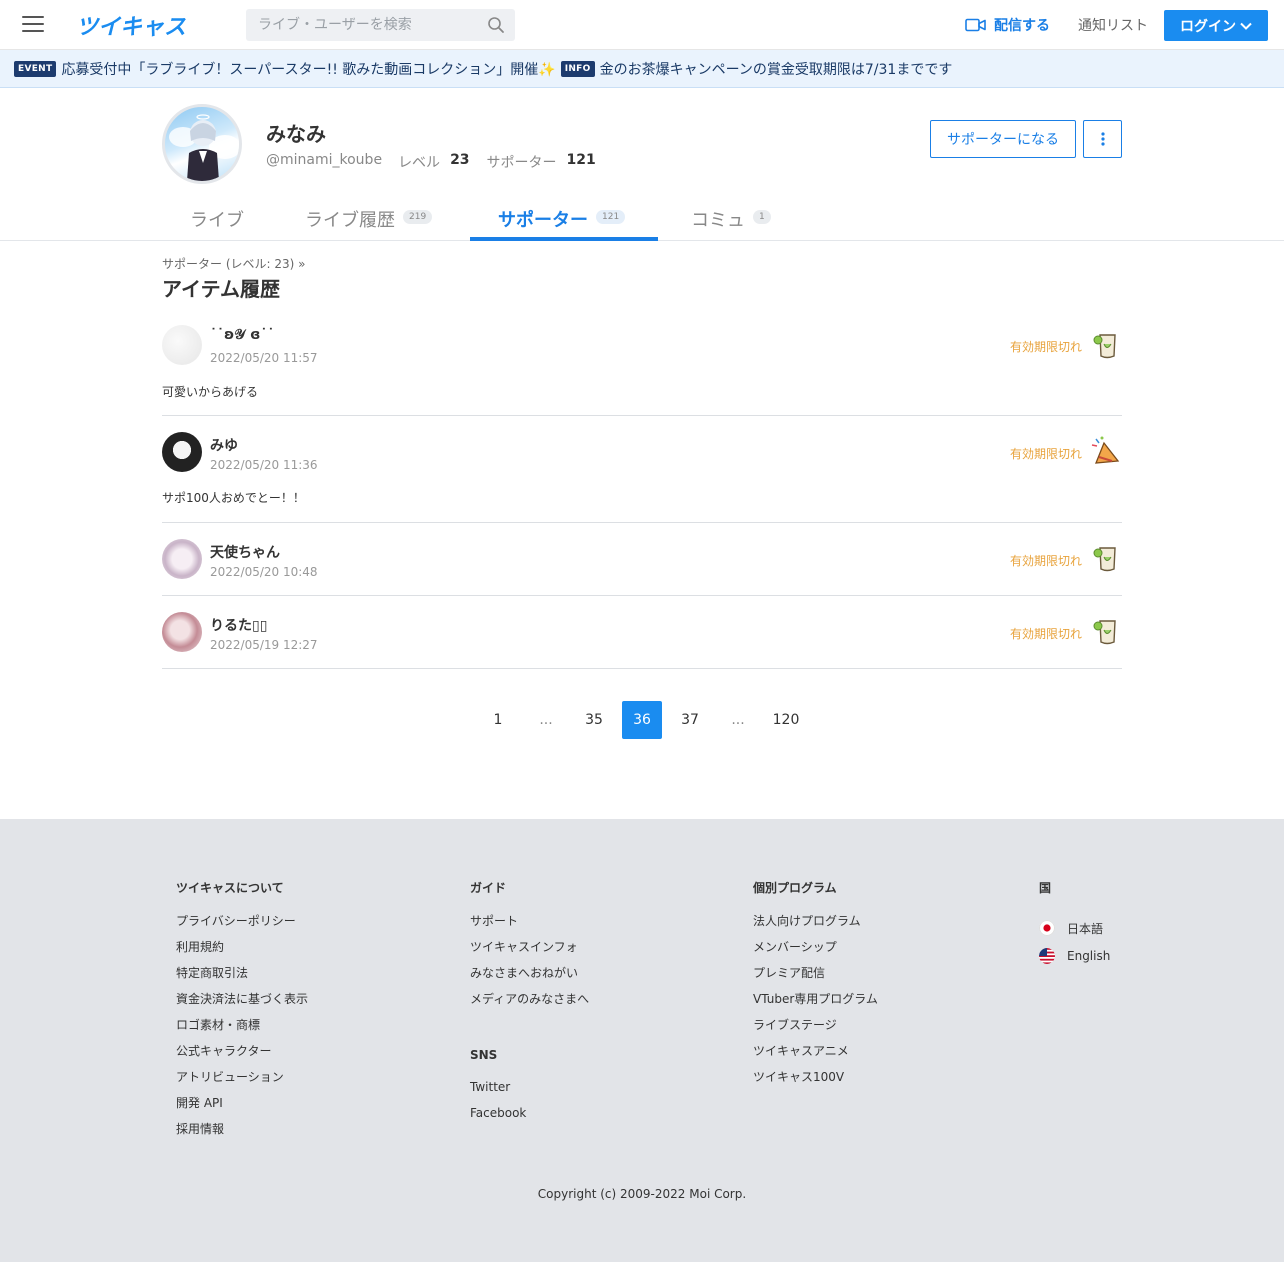 The image size is (1284, 1262). I want to click on broadcast-label: 配信する, so click(1022, 26).